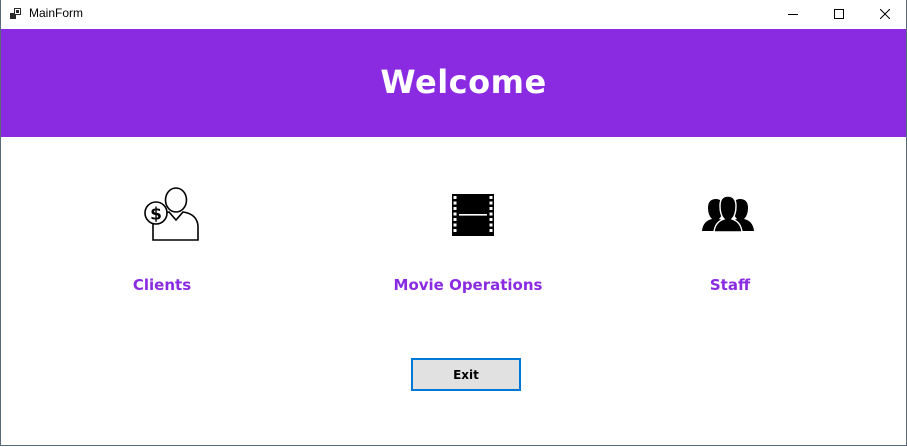  I want to click on minimize-button, so click(793, 14).